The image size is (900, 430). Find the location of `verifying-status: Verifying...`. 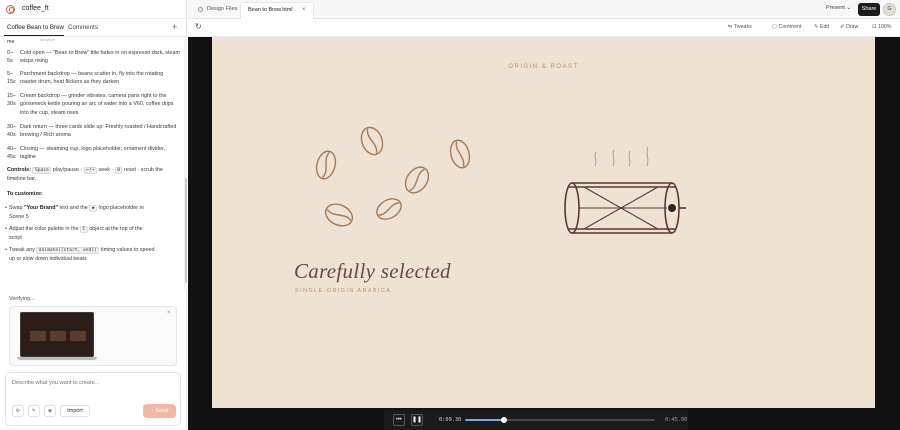

verifying-status: Verifying... is located at coordinates (22, 299).